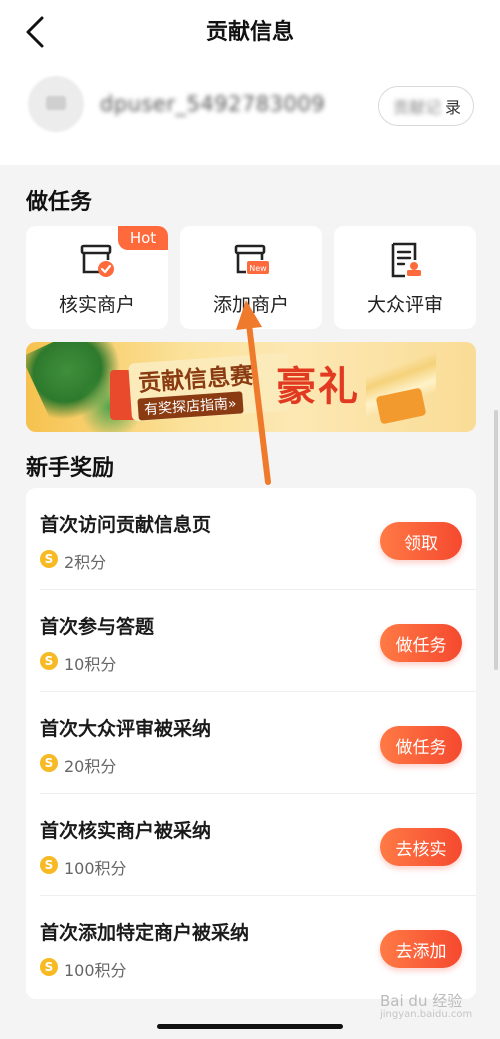  I want to click on claim-button: 领取, so click(421, 541).